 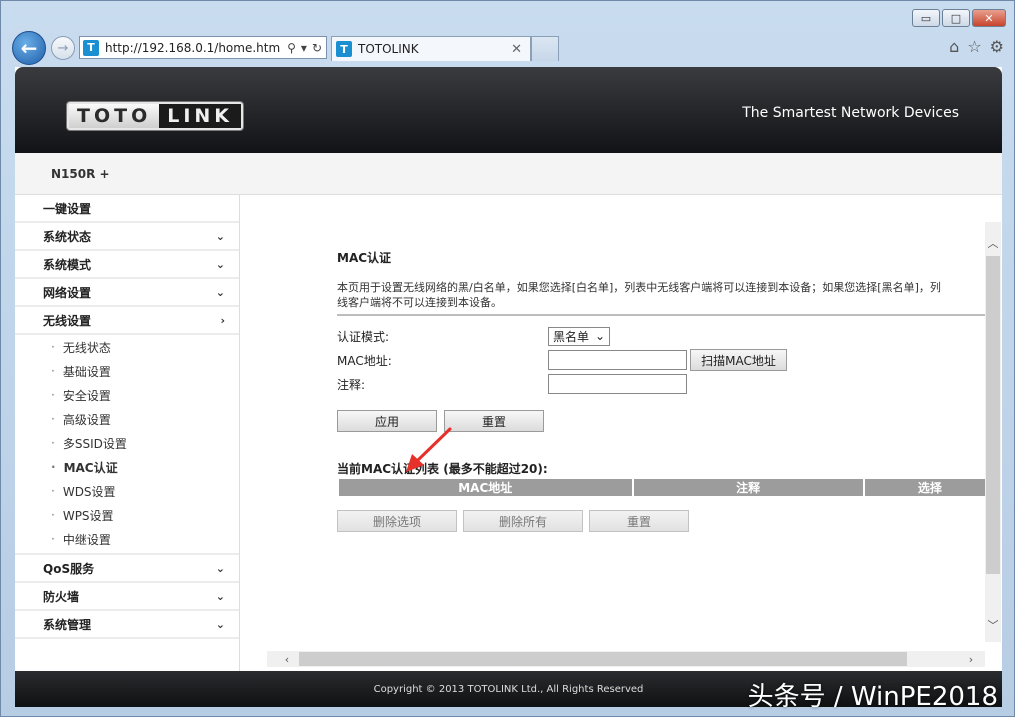 What do you see at coordinates (363, 336) in the screenshot?
I see `auth-mode-label: 认证模式:` at bounding box center [363, 336].